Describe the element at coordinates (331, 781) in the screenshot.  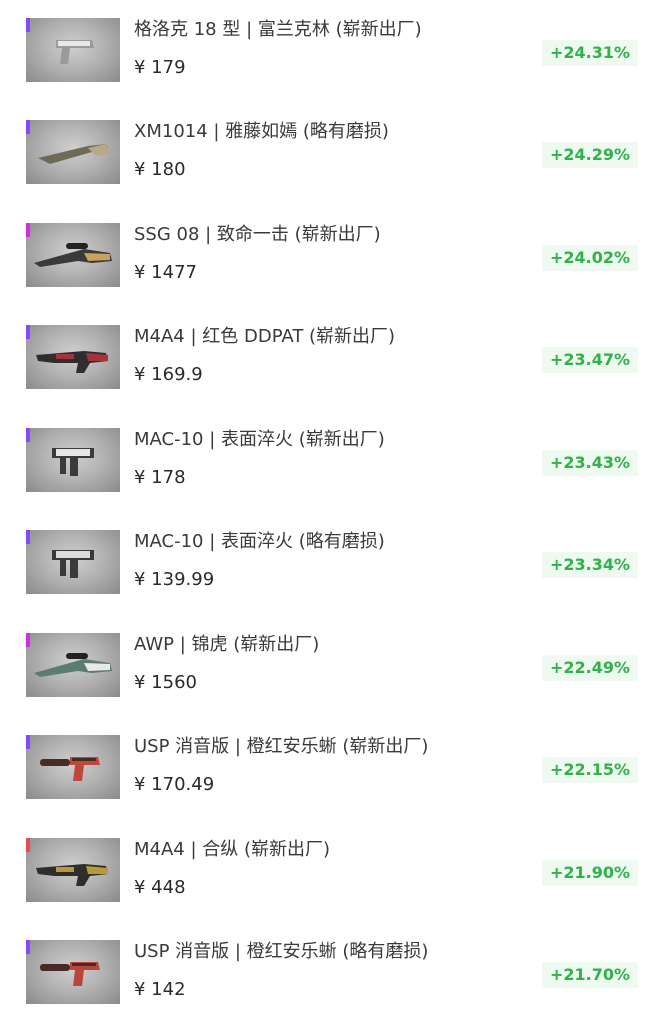
I see `list-item: USP 消音版 | 橙红安乐蜥 (崭新出厂) ¥ 170.49 +22.15%` at that location.